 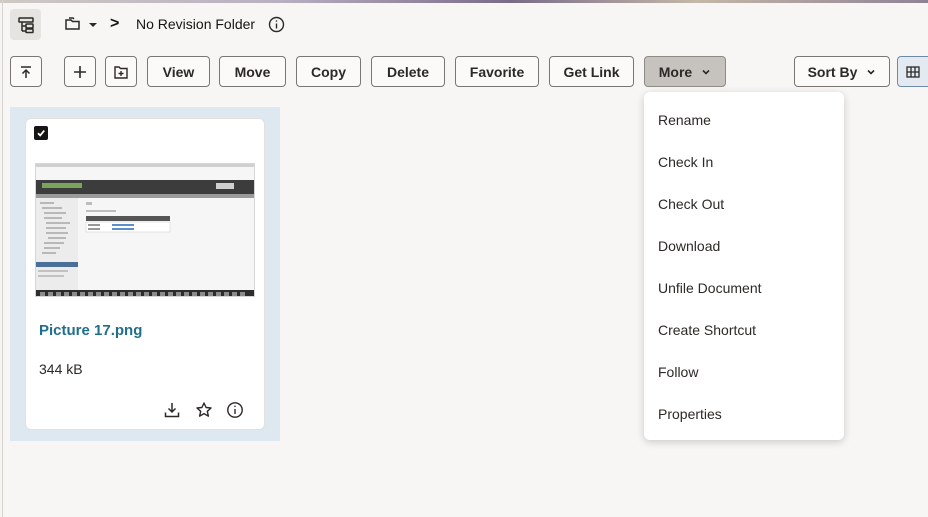 I want to click on menu-item-create-shortcut: Create Shortcut, so click(x=744, y=330).